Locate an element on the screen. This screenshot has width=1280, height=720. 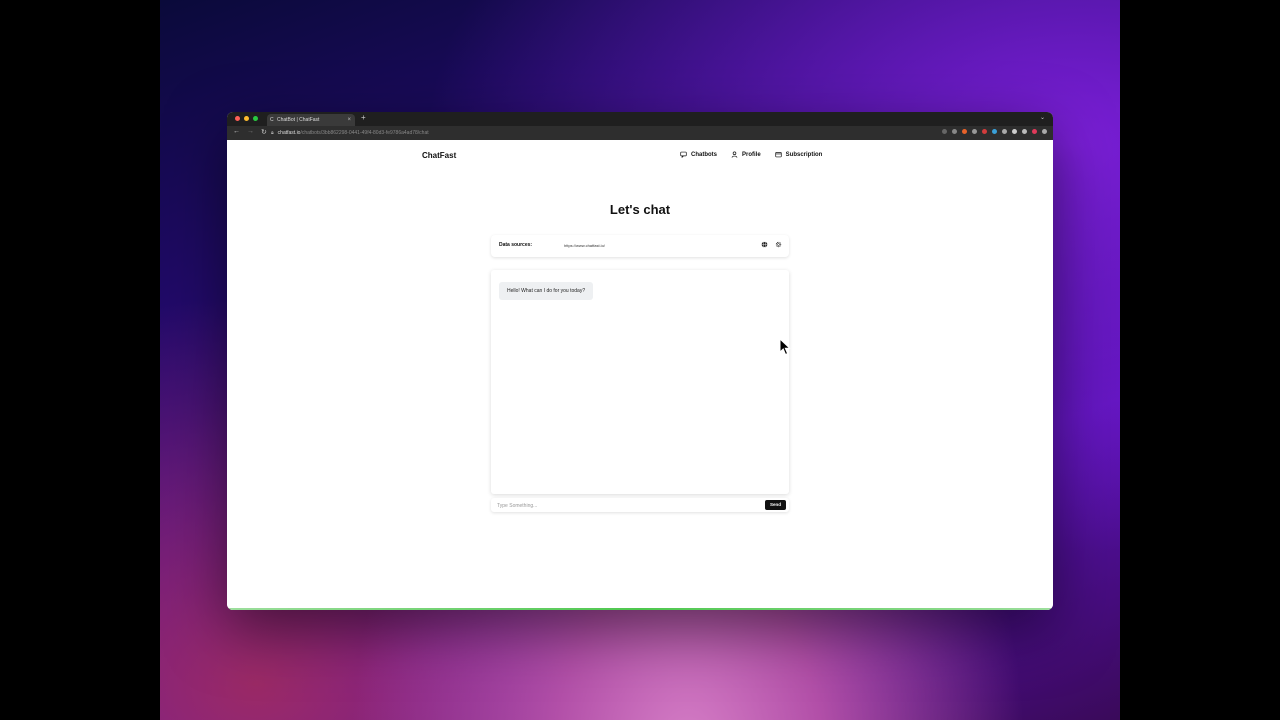
puzzle-icon is located at coordinates (1014, 131).